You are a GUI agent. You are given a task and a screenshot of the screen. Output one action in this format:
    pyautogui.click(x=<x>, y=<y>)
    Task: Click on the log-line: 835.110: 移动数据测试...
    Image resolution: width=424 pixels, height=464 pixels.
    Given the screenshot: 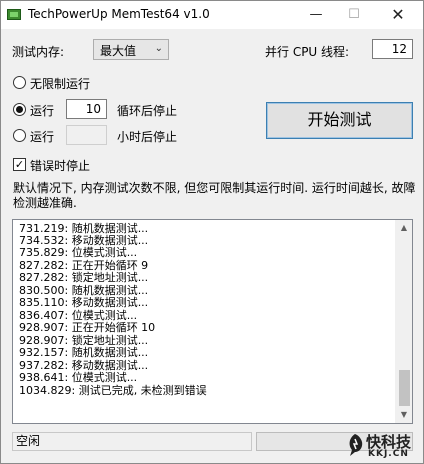 What is the action you would take?
    pyautogui.click(x=84, y=302)
    